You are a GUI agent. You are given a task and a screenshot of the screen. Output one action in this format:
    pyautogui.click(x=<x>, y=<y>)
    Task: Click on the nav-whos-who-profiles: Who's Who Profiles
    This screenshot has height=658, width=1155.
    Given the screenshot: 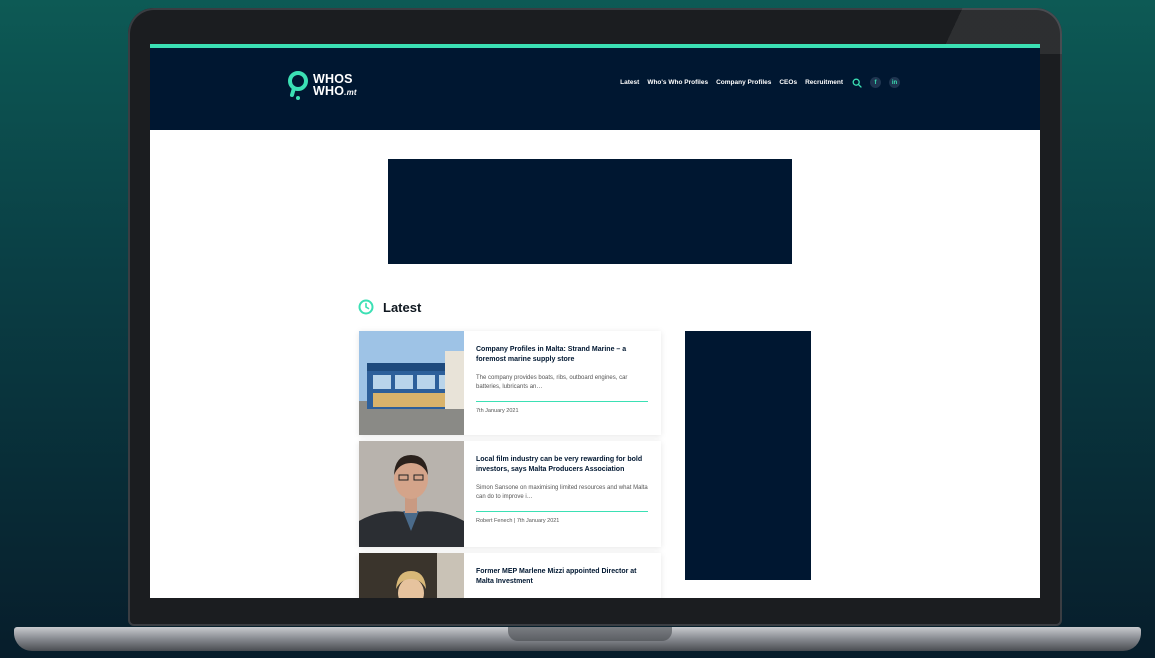 What is the action you would take?
    pyautogui.click(x=677, y=82)
    